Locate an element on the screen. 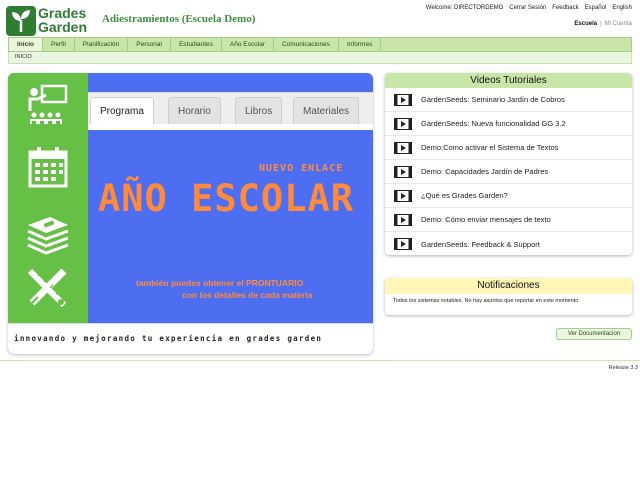  video-item-label: ¿Qué es Grades Garden? is located at coordinates (464, 195).